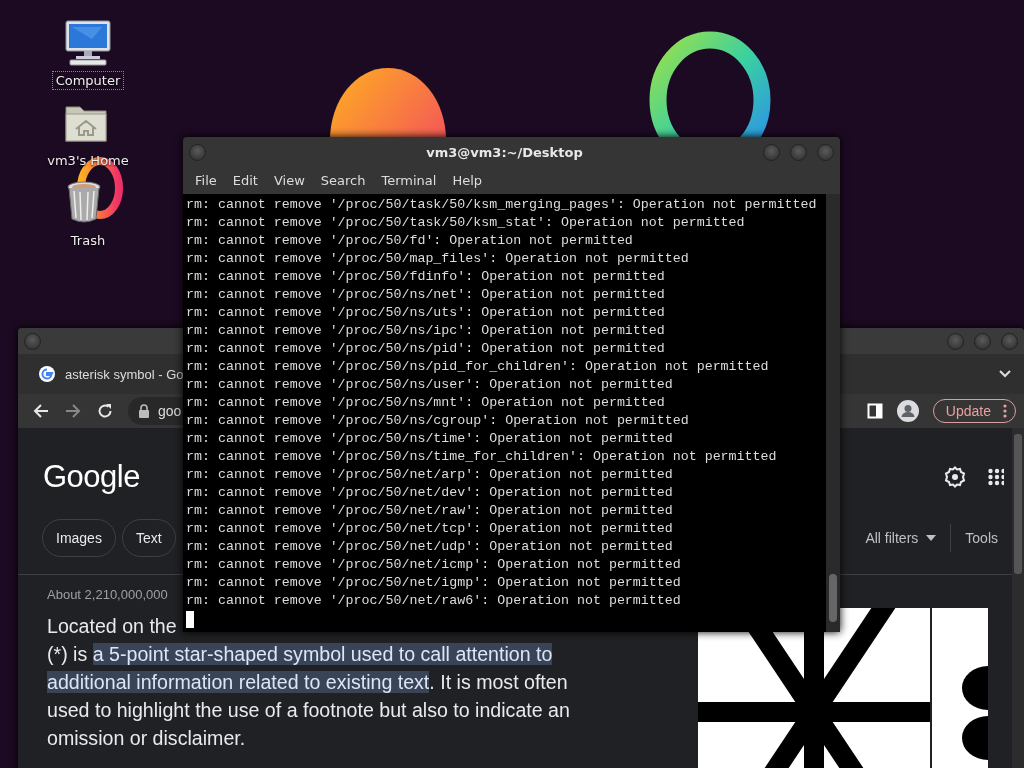 This screenshot has height=768, width=1024. I want to click on snippet-text: Located on the, so click(112, 626).